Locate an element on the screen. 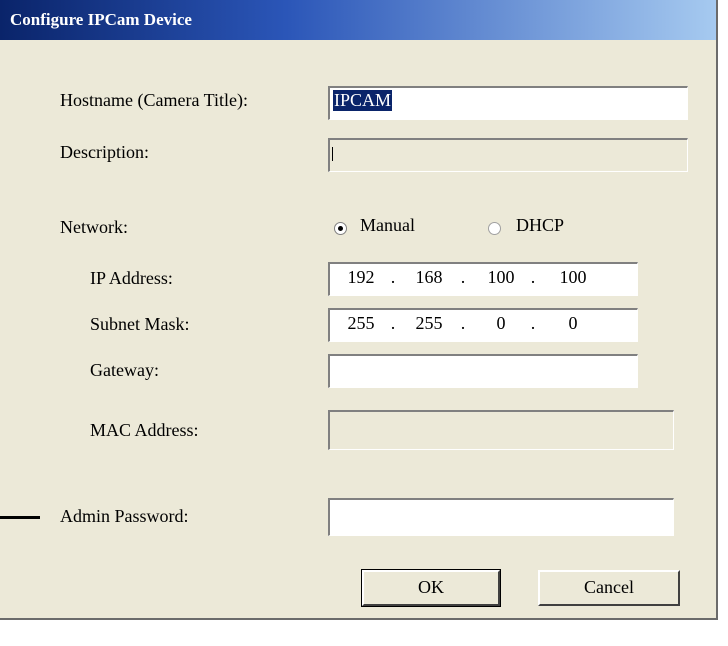  gateway-input is located at coordinates (483, 371).